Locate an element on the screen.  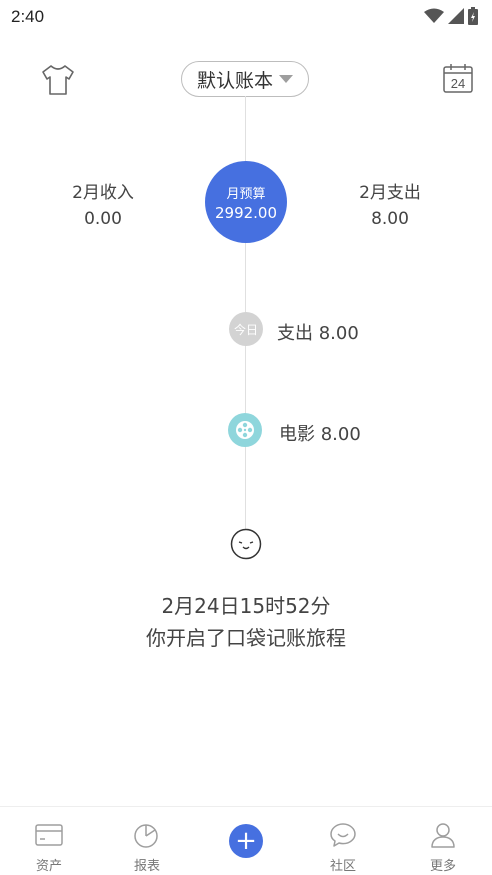
entry-movie: 电影 8.00 is located at coordinates (320, 433).